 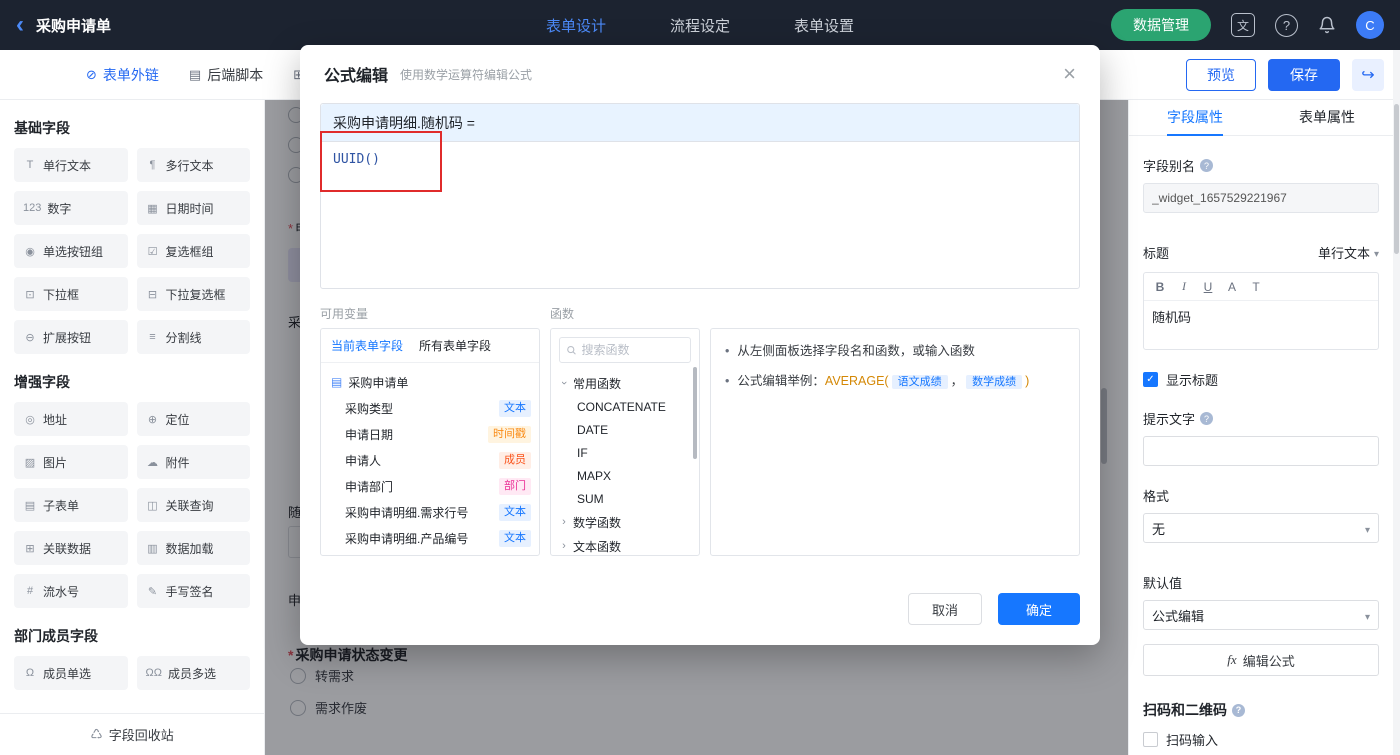 I want to click on title-type-select: 单行文本, so click(x=1348, y=252).